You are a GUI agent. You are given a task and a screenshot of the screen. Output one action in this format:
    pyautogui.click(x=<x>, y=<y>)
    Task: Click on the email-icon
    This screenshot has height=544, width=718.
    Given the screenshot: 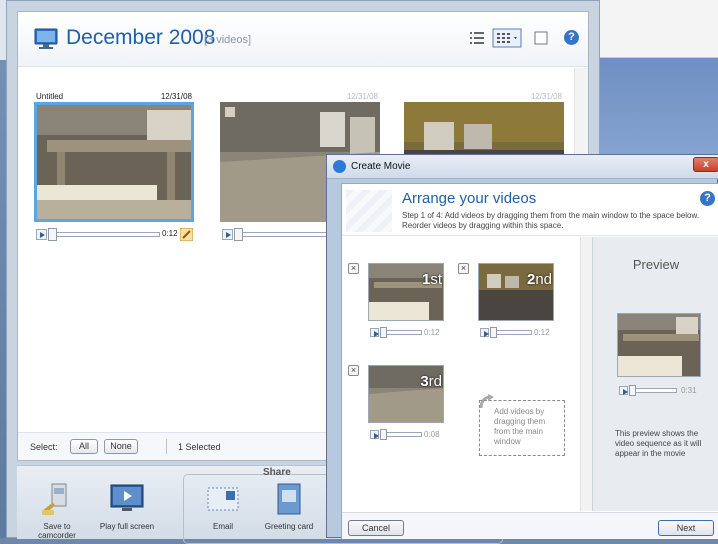 What is the action you would take?
    pyautogui.click(x=223, y=499)
    